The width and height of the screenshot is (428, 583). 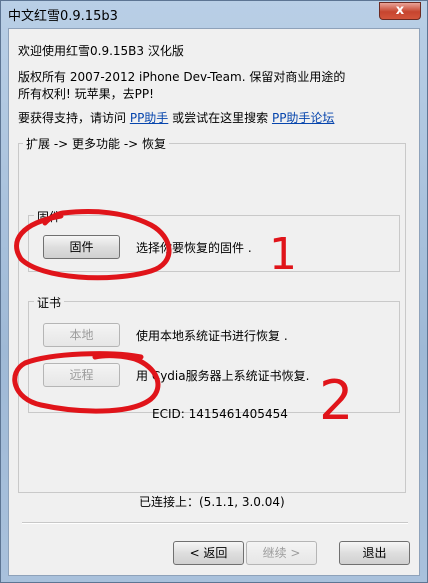 I want to click on close-icon: x, so click(x=400, y=10).